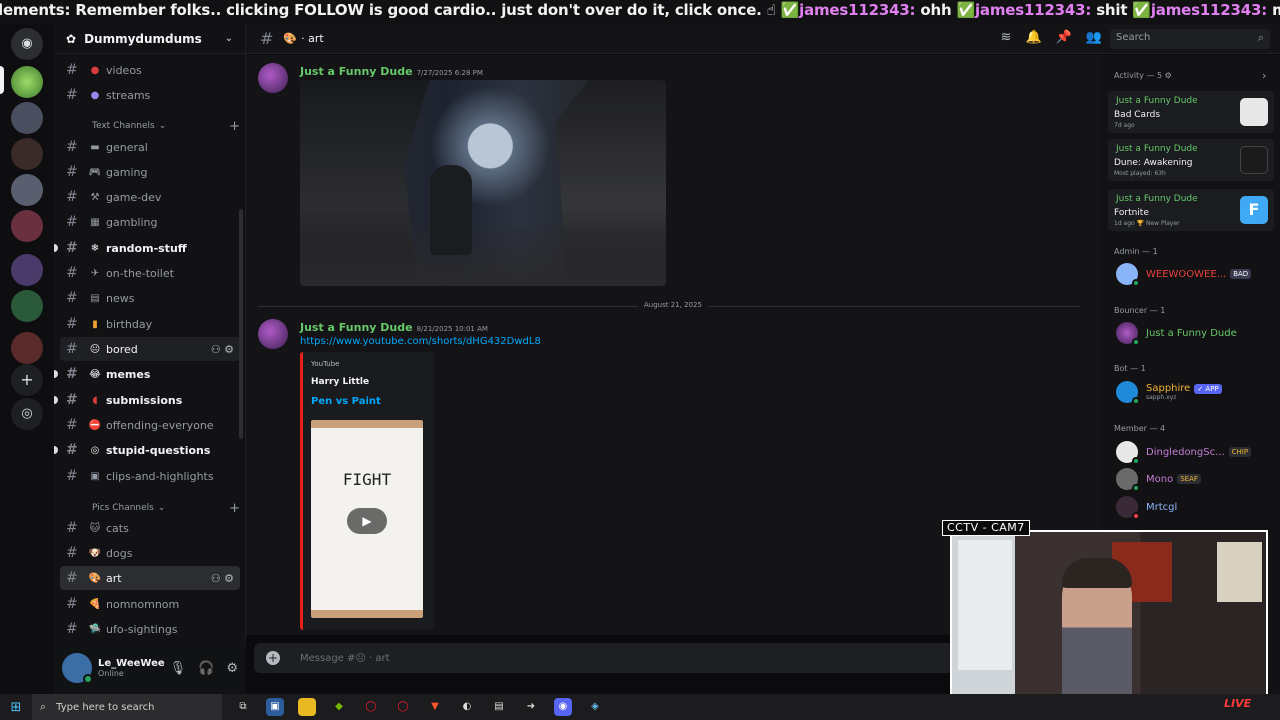  I want to click on channel-clips-and-highlights: # ▣ clips-and-highlights, so click(150, 476).